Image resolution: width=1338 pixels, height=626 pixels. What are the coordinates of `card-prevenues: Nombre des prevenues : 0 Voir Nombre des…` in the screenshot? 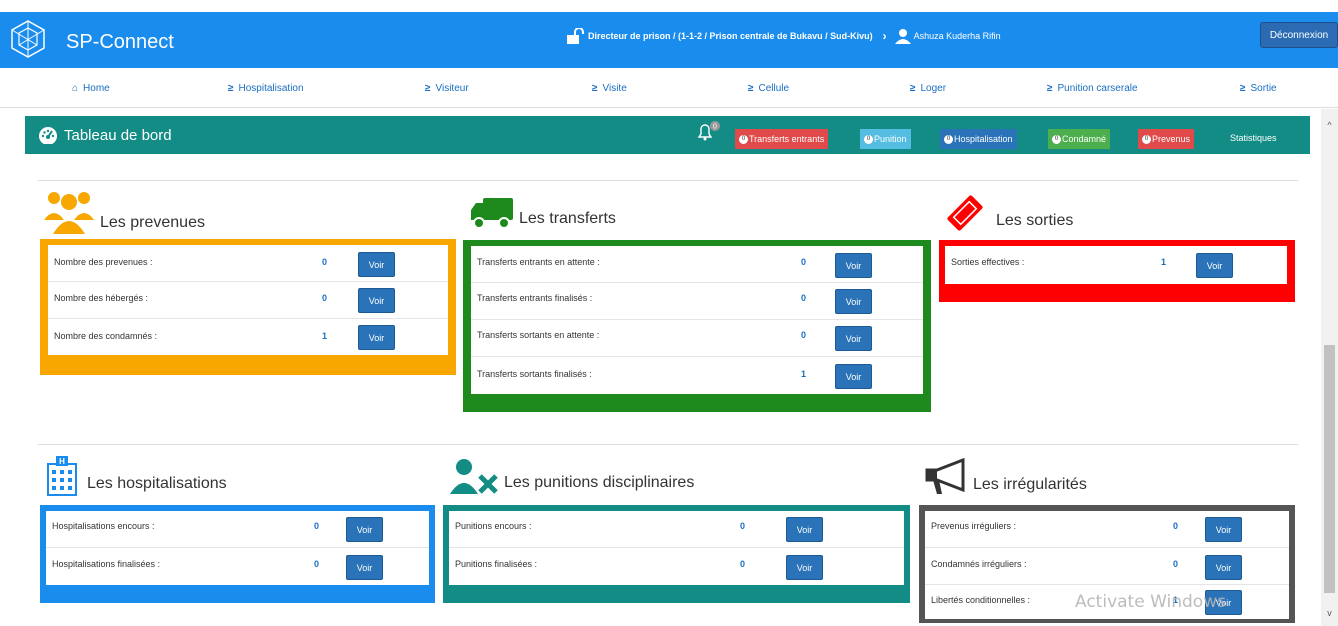 It's located at (248, 307).